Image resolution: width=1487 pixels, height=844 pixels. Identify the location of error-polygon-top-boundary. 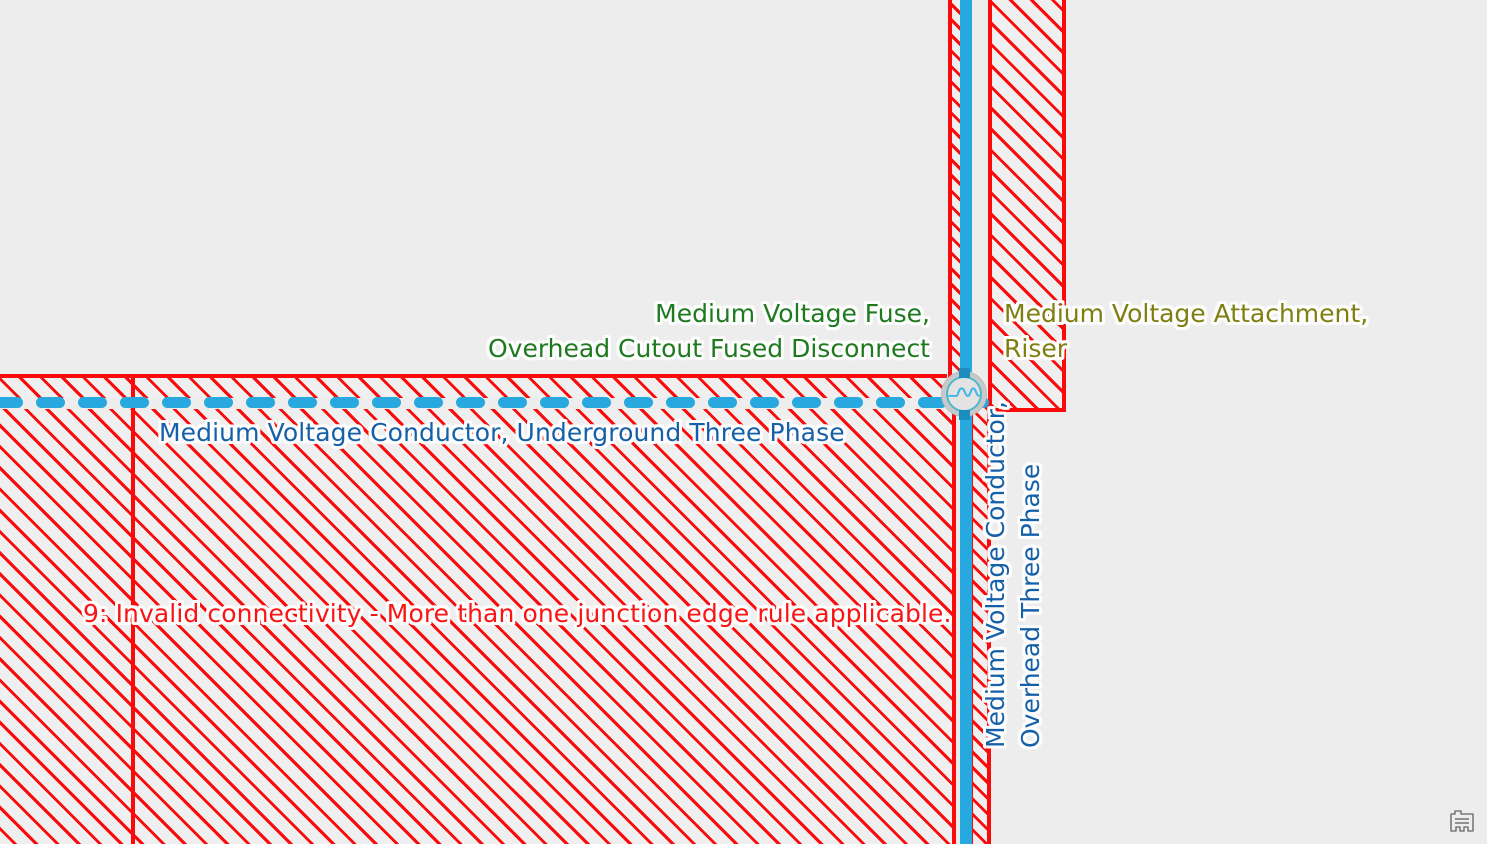
(539, 376).